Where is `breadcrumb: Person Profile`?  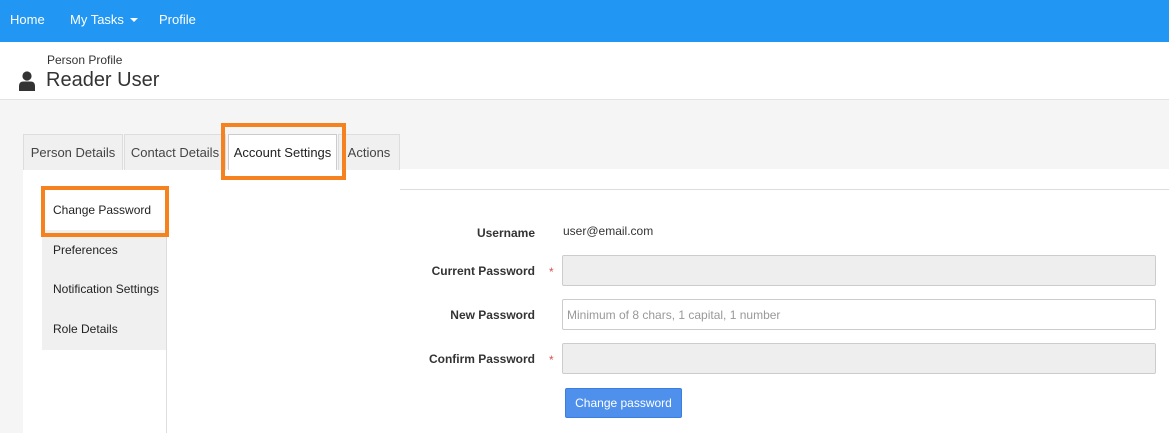
breadcrumb: Person Profile is located at coordinates (85, 60).